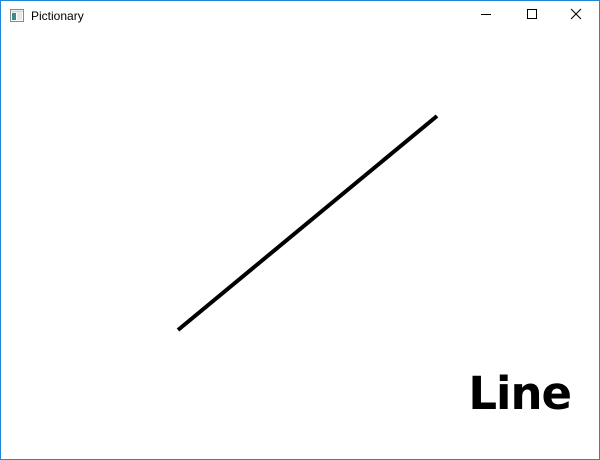 The width and height of the screenshot is (600, 460). I want to click on maximize-button, so click(532, 16).